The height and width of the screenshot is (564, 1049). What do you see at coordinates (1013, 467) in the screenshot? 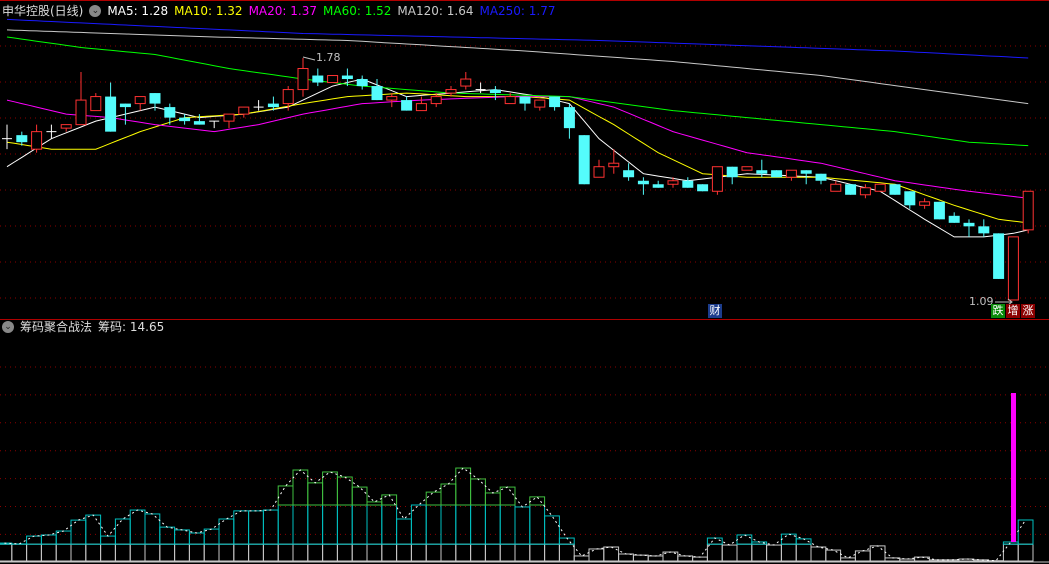
I see `chip-spike` at bounding box center [1013, 467].